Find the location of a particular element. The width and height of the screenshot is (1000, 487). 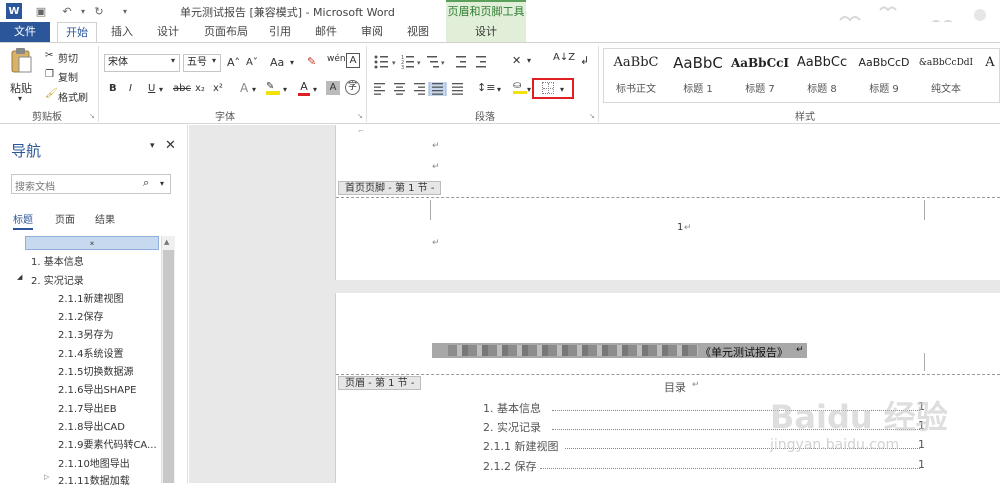

change-case-button: Aa is located at coordinates (277, 62).